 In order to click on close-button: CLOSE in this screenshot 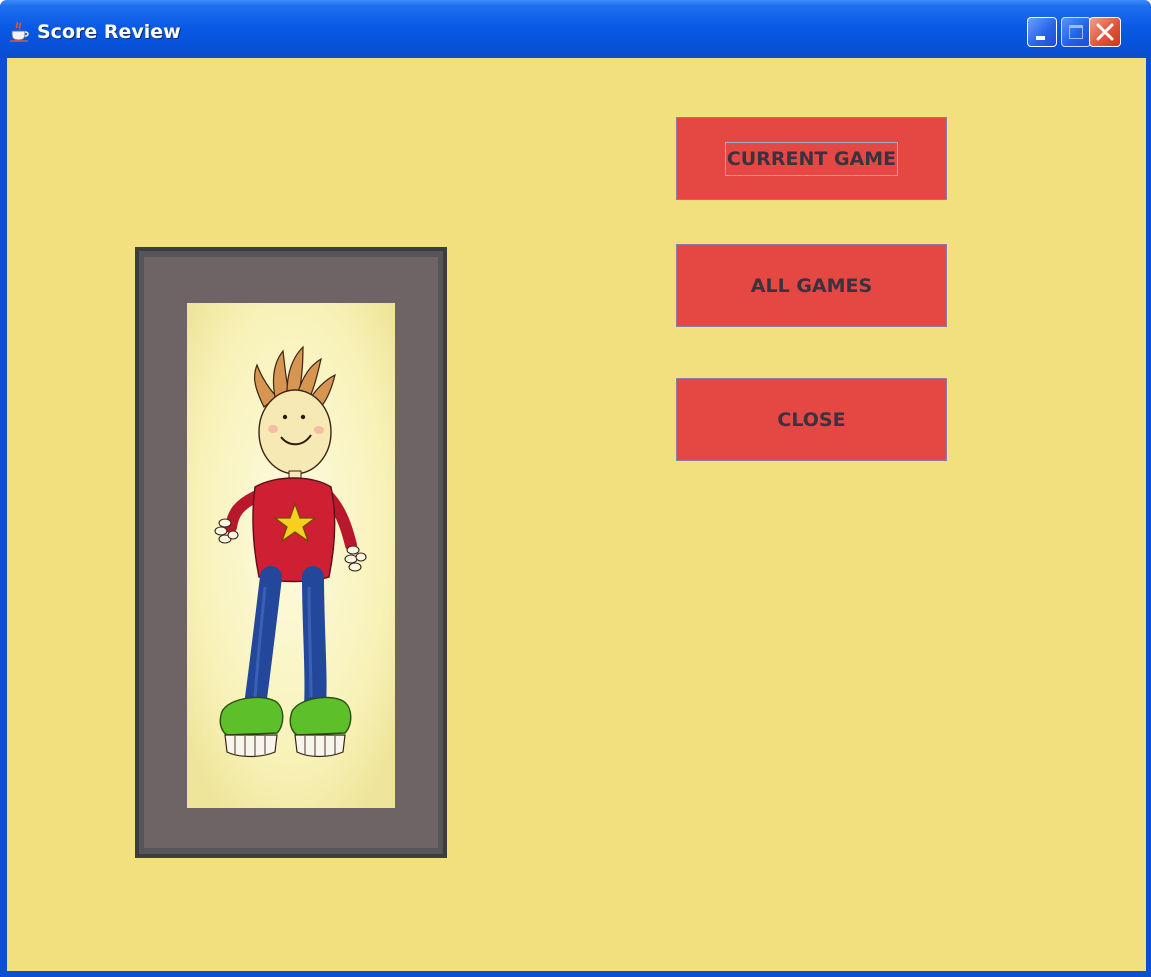, I will do `click(811, 419)`.